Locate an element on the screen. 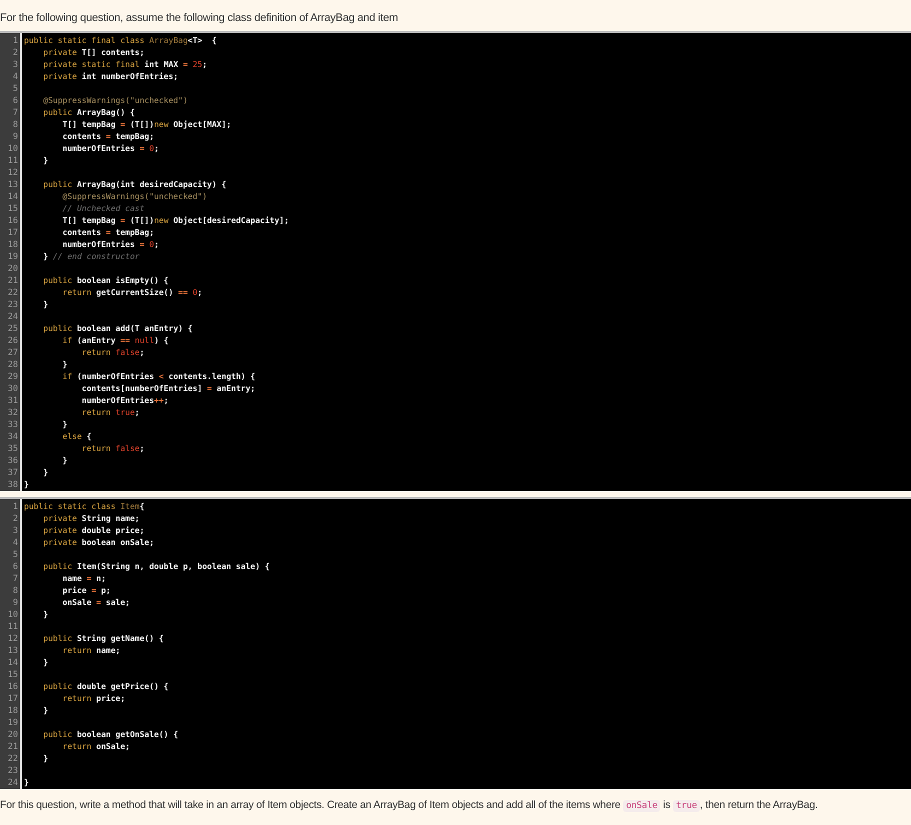 The image size is (911, 825). line-number: 38 is located at coordinates (12, 485).